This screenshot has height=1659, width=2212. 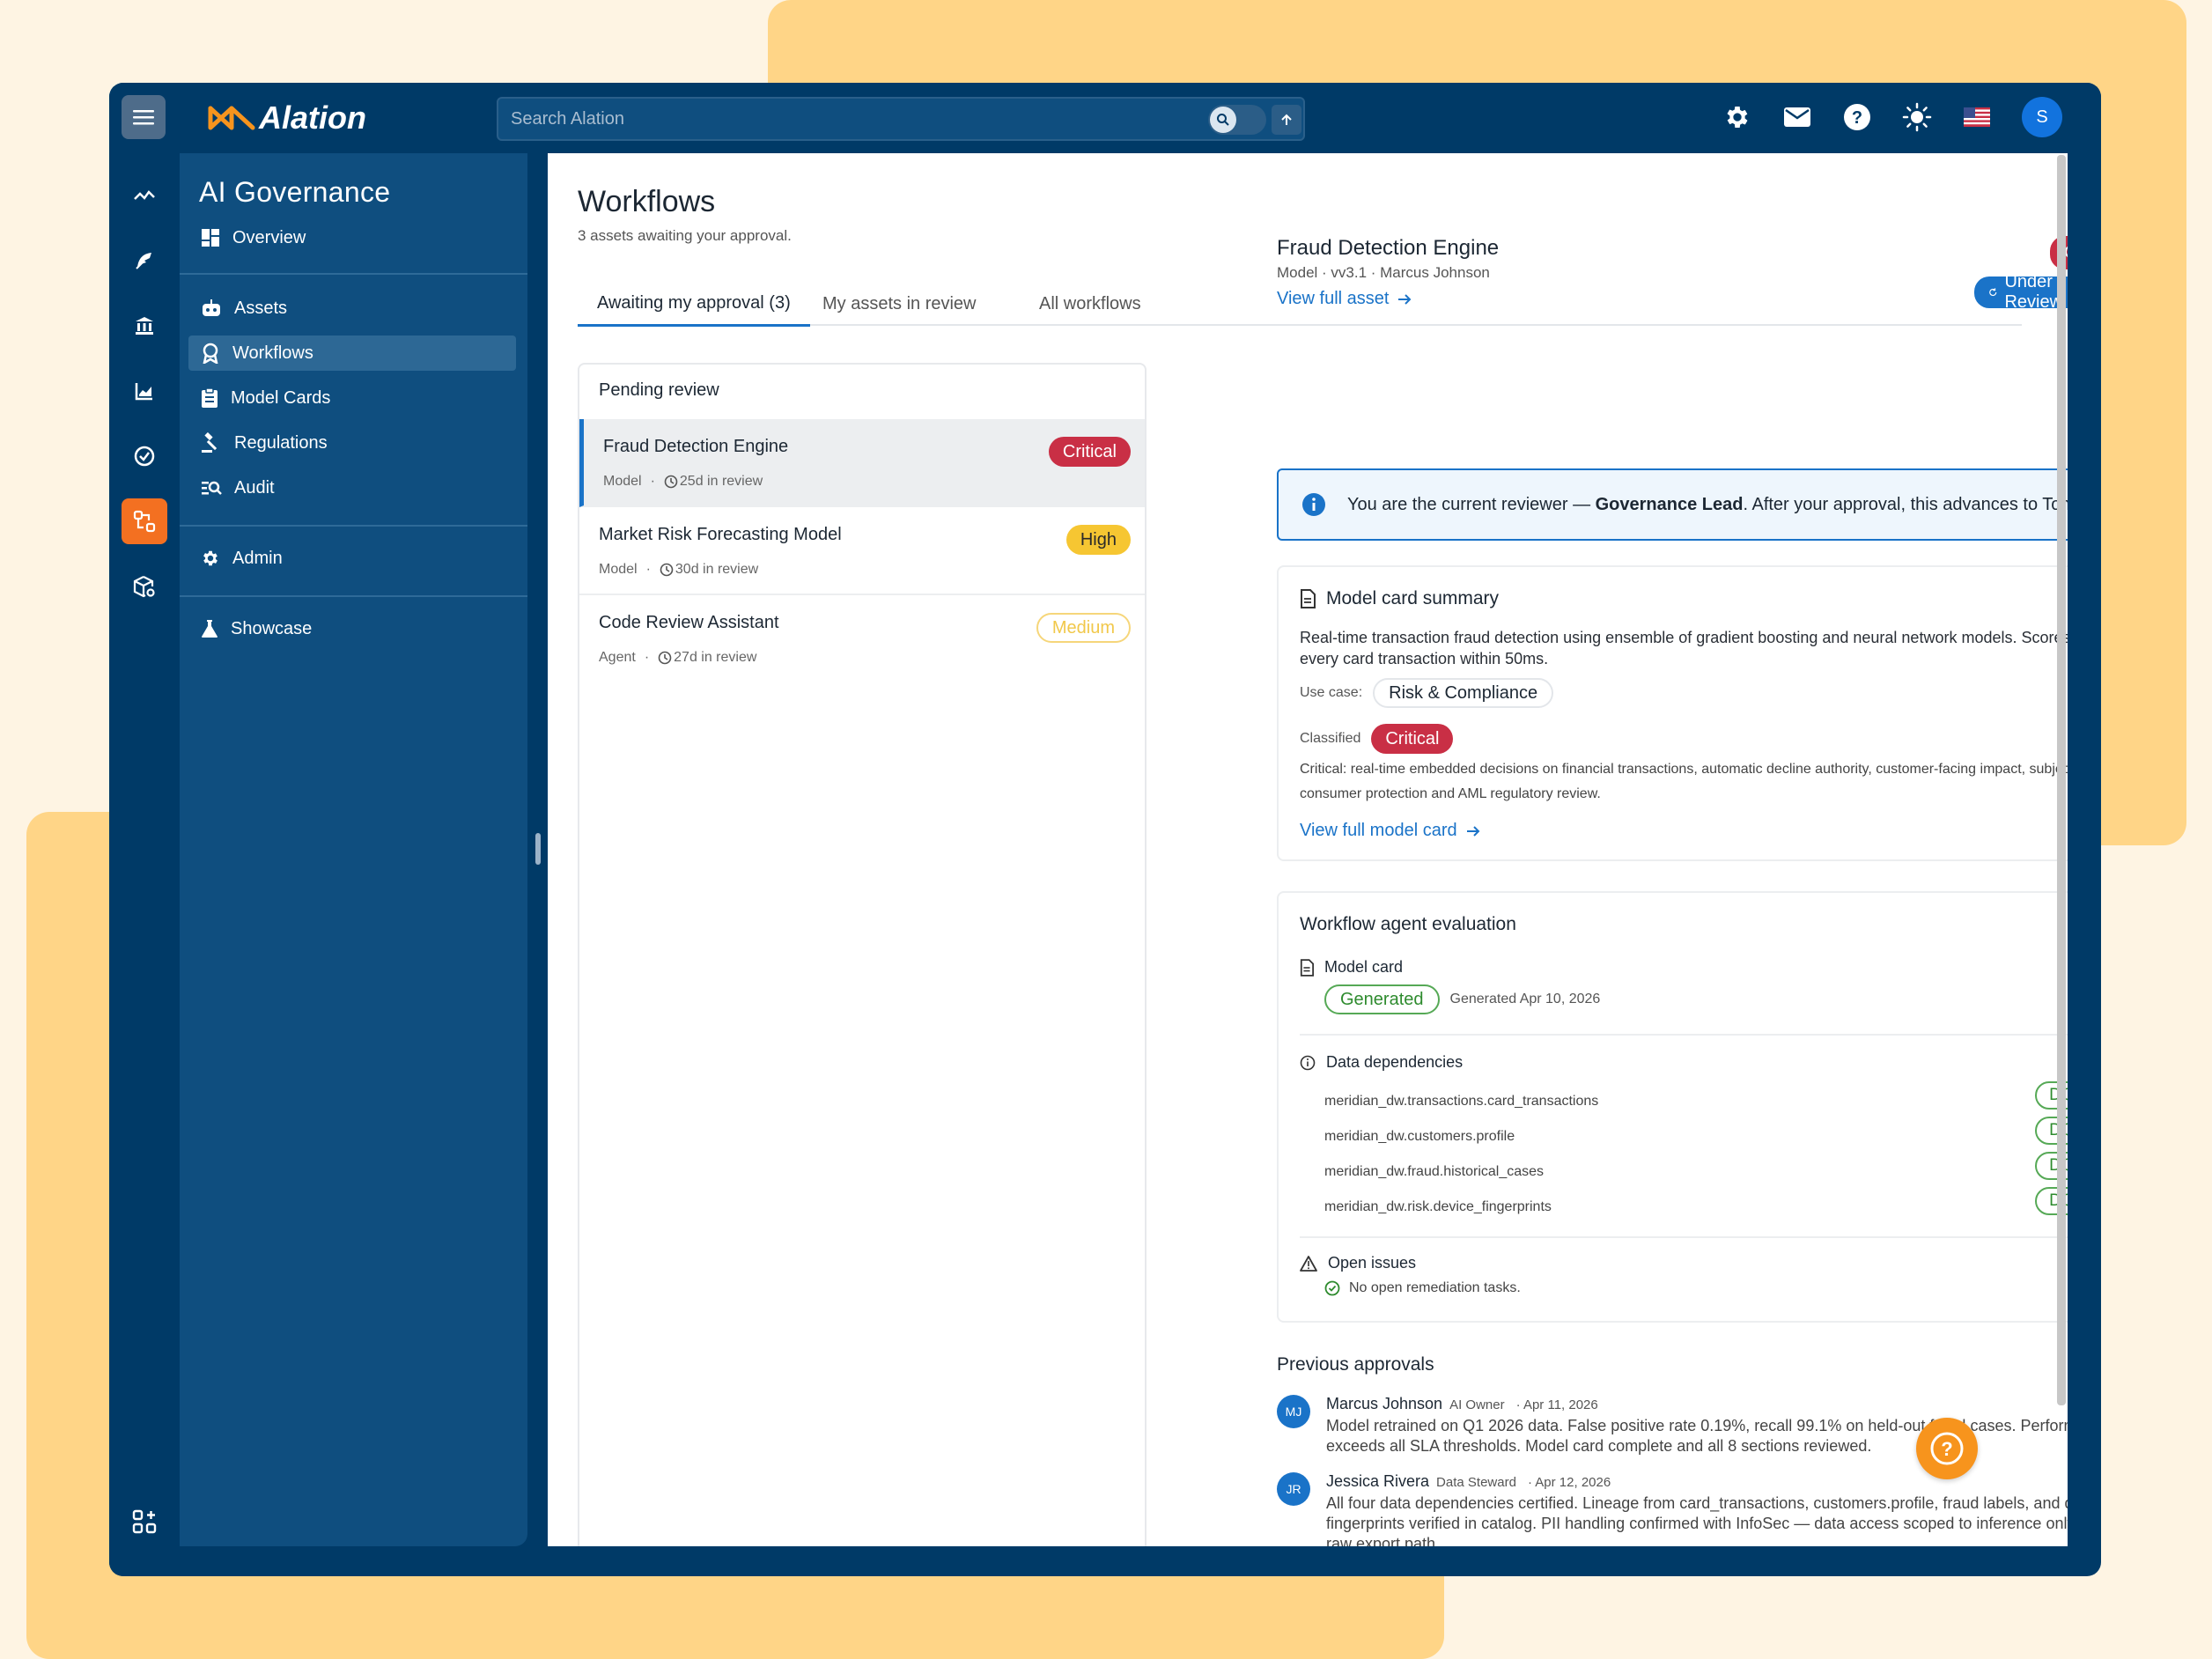 What do you see at coordinates (1438, 1207) in the screenshot?
I see `dependency-name: meridian_dw.risk.device_fingerprints` at bounding box center [1438, 1207].